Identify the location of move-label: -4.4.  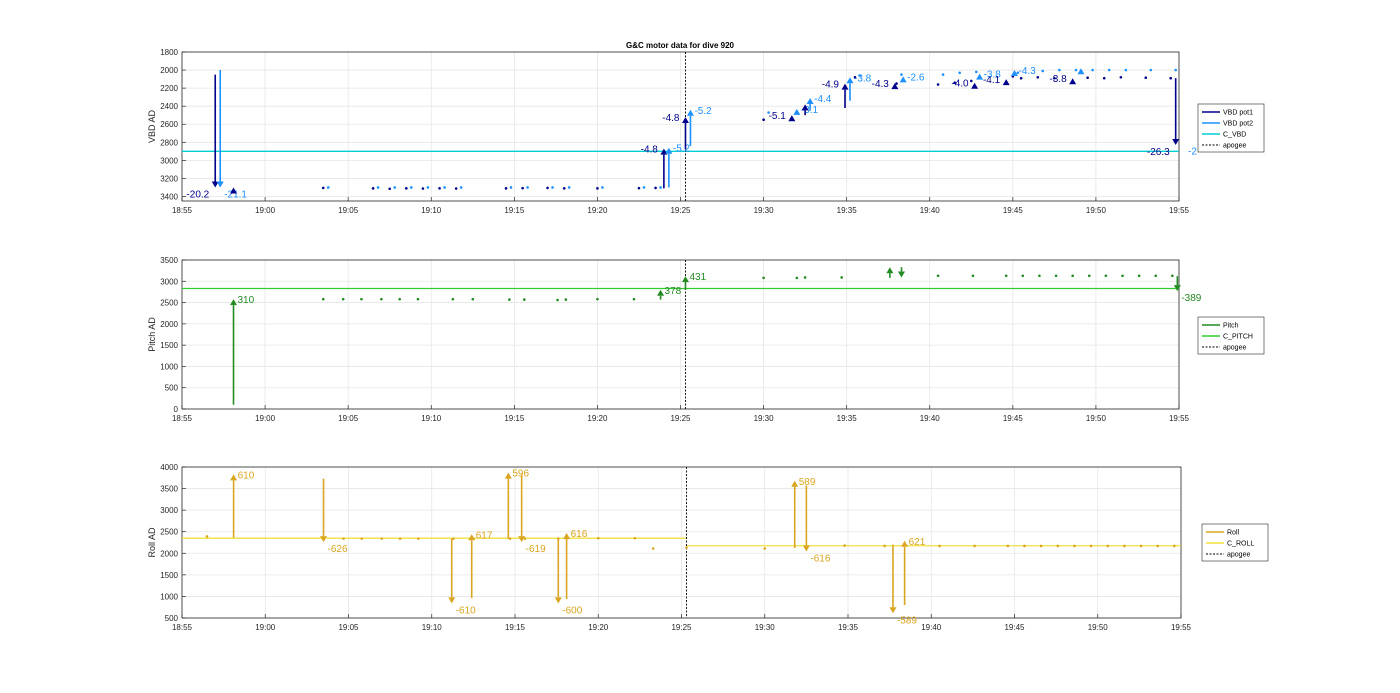
(823, 99).